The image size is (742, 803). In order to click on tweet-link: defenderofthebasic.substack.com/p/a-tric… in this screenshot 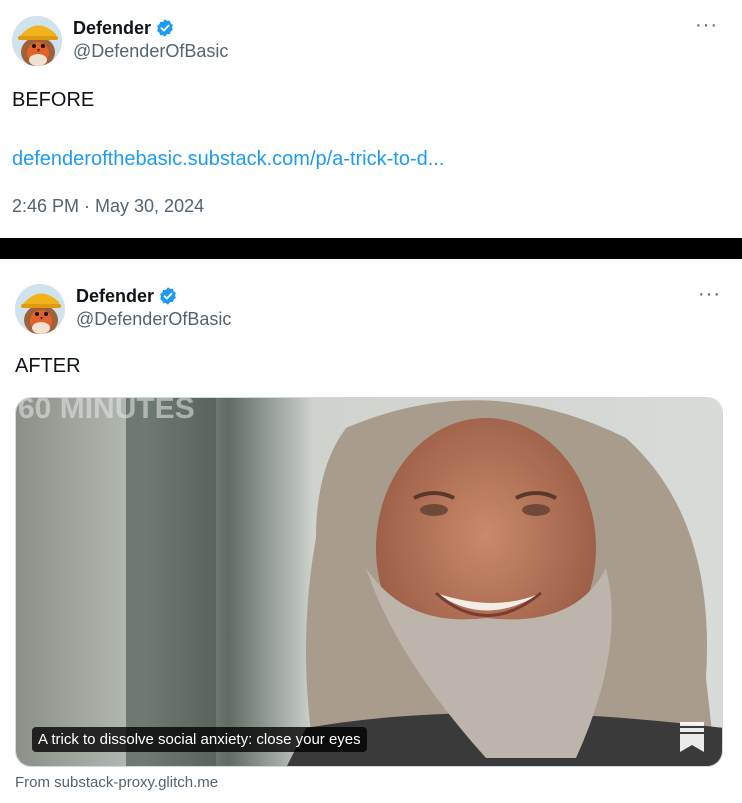, I will do `click(228, 159)`.